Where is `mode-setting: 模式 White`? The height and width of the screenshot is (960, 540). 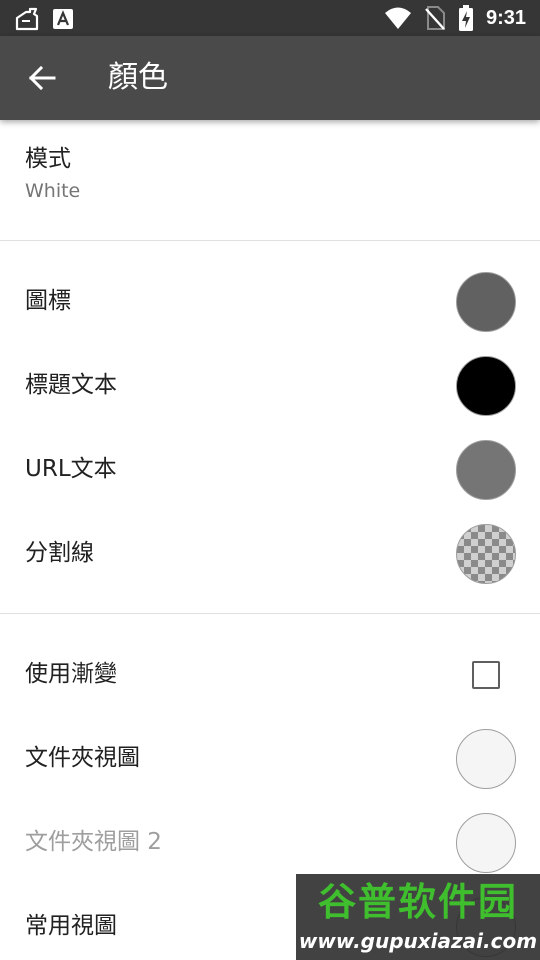 mode-setting: 模式 White is located at coordinates (270, 180).